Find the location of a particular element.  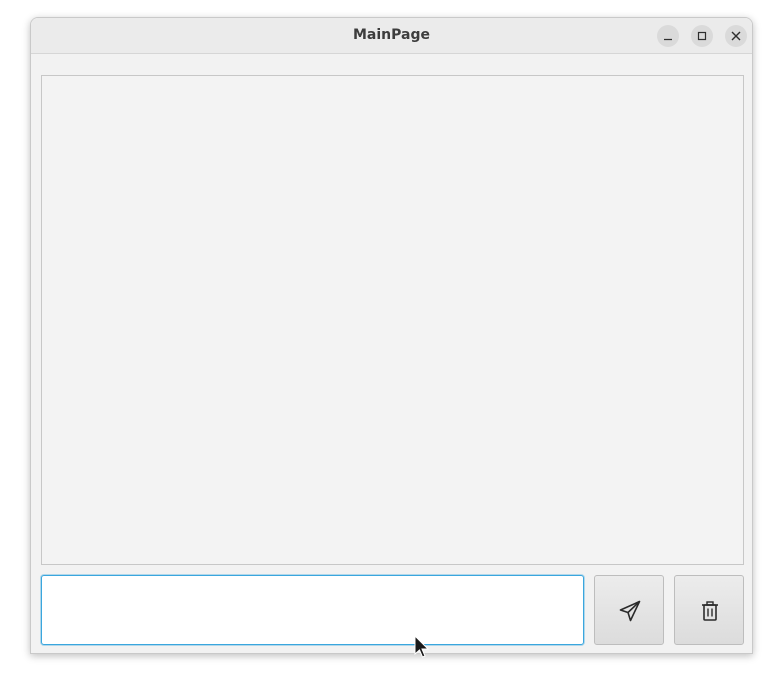

close-icon is located at coordinates (736, 36).